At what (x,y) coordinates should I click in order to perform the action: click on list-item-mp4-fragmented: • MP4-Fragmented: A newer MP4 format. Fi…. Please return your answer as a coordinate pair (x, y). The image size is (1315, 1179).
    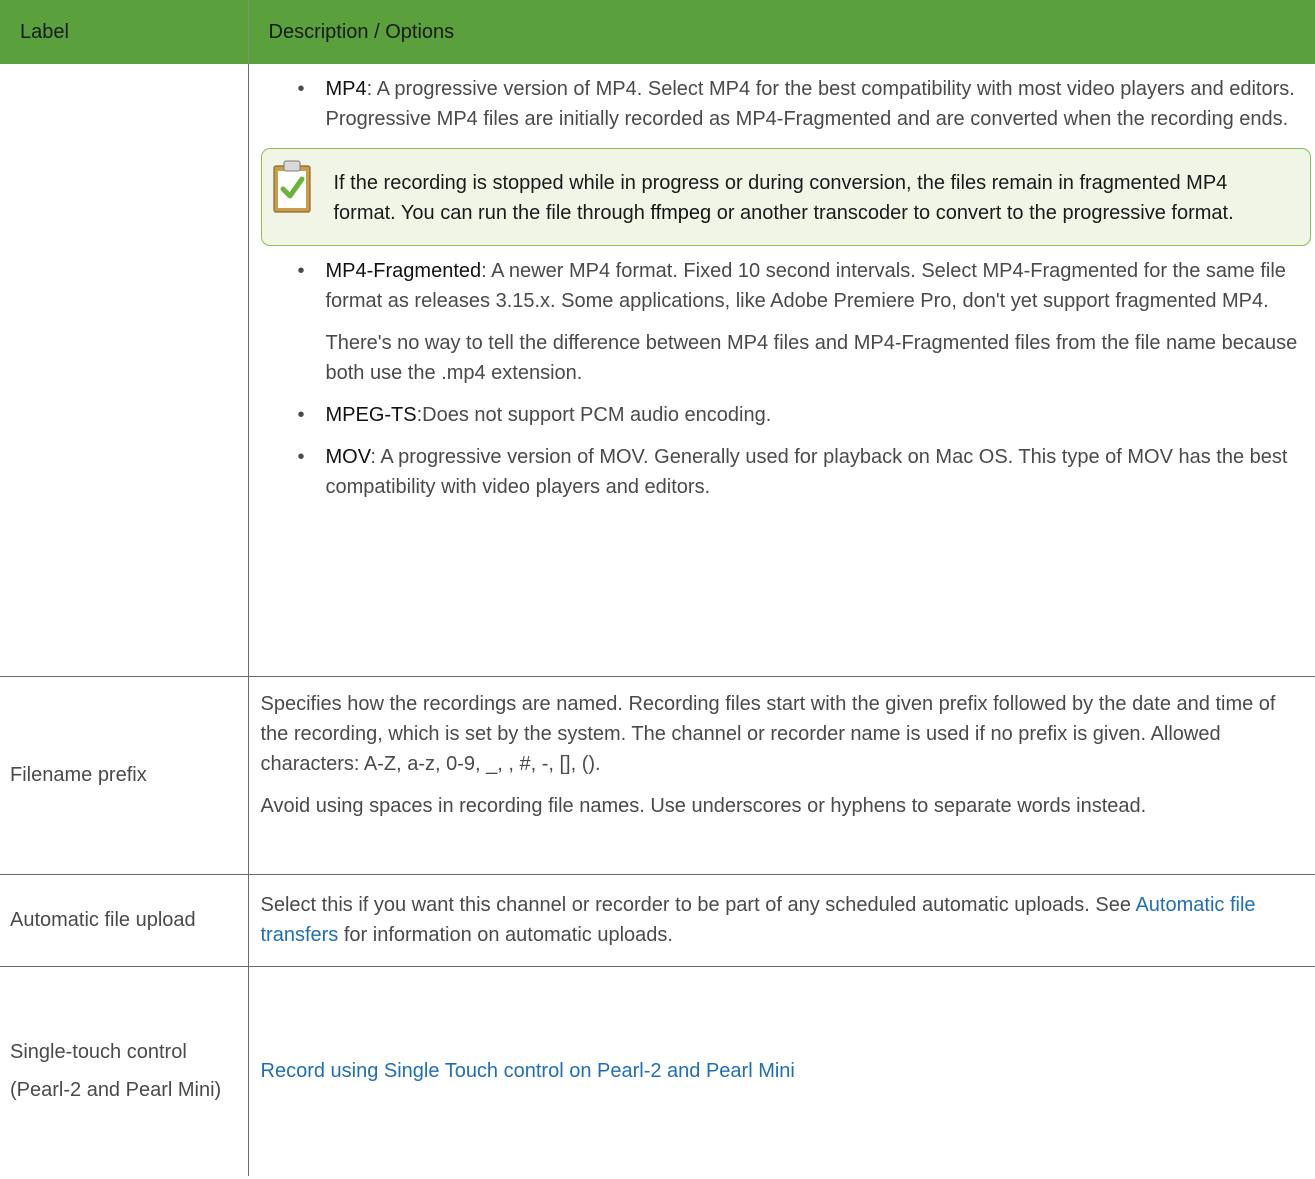
    Looking at the image, I should click on (783, 286).